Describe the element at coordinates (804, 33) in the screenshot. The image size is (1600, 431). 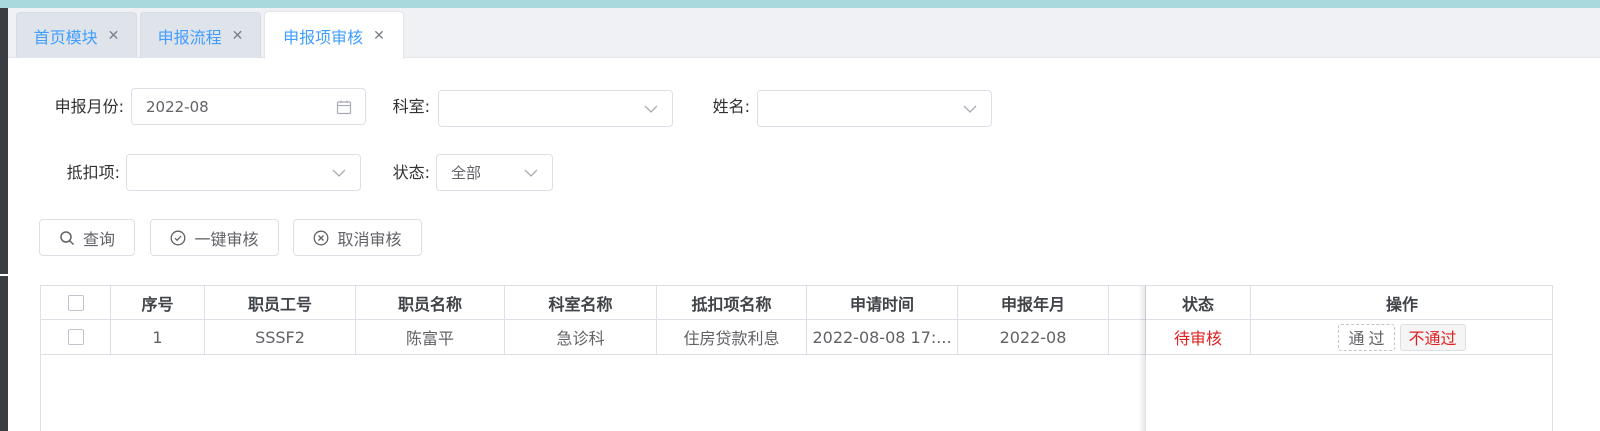
I see `tab-bar: 首页模块 ✕ 申报流程 ✕ 申报项审核 ✕` at that location.